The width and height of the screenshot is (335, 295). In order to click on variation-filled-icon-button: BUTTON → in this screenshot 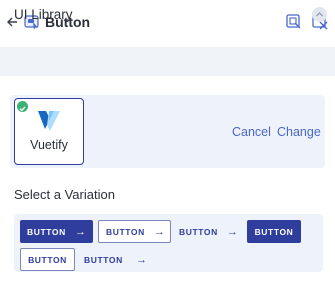, I will do `click(56, 231)`.